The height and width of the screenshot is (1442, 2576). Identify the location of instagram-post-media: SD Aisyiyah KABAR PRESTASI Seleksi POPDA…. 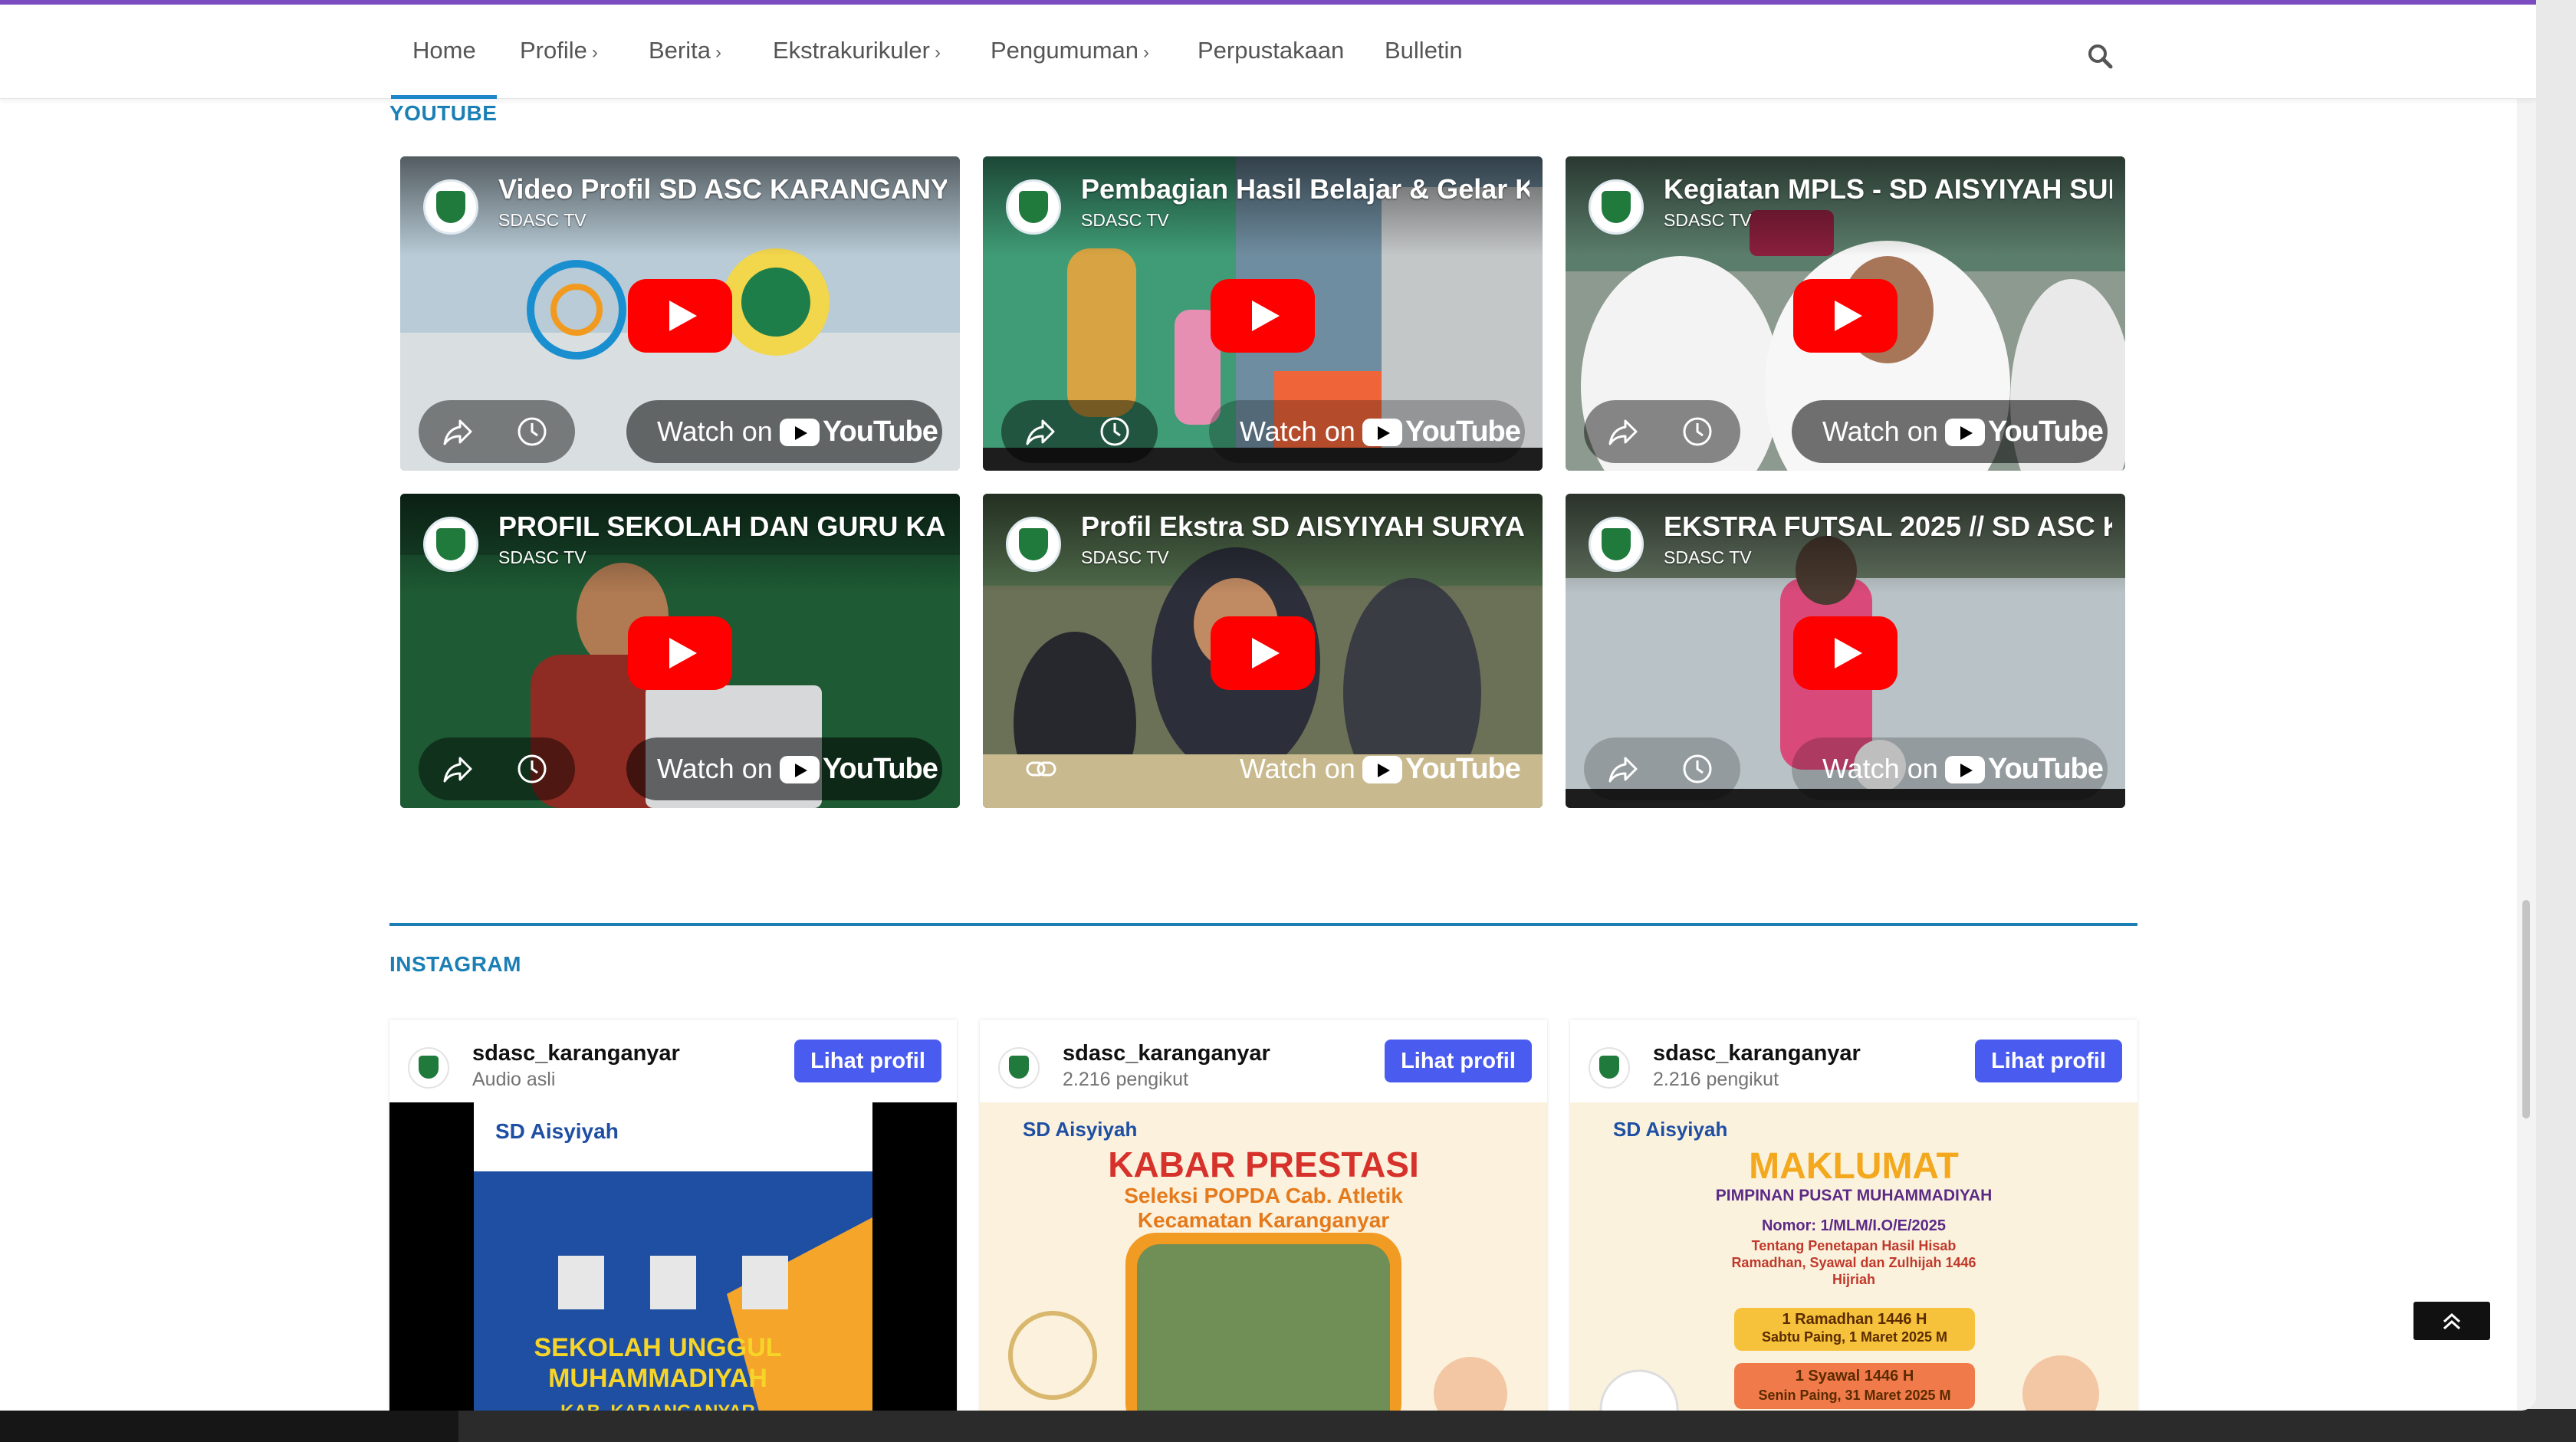
(1263, 1257).